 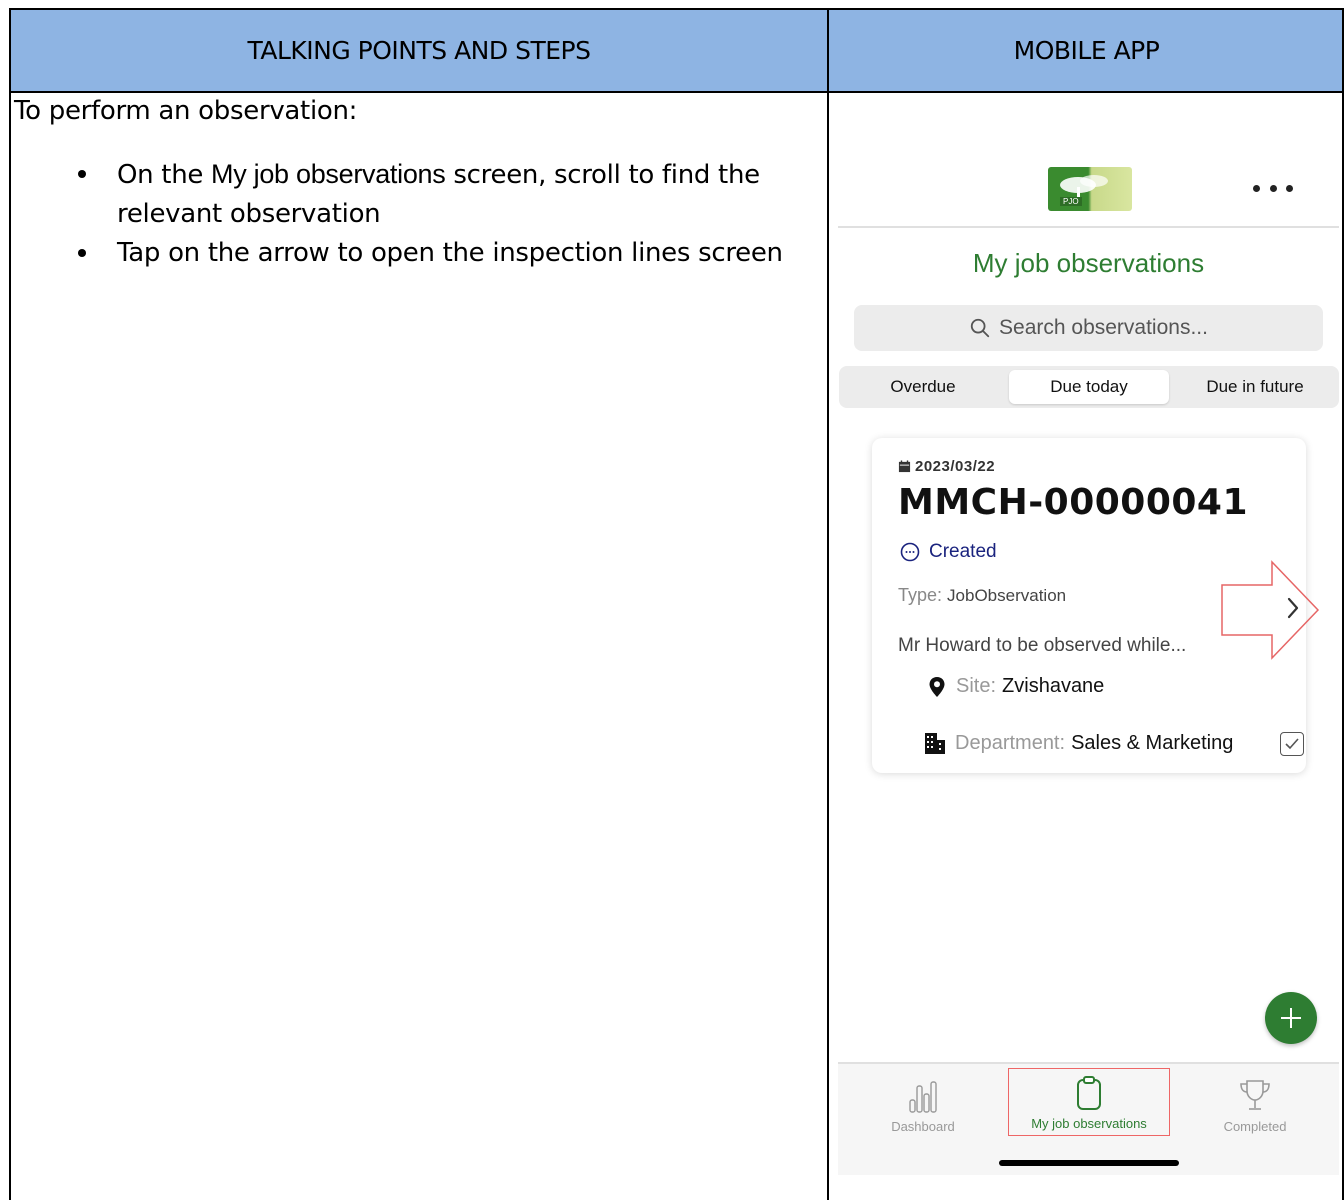 What do you see at coordinates (1071, 201) in the screenshot?
I see `logo-text: PJO` at bounding box center [1071, 201].